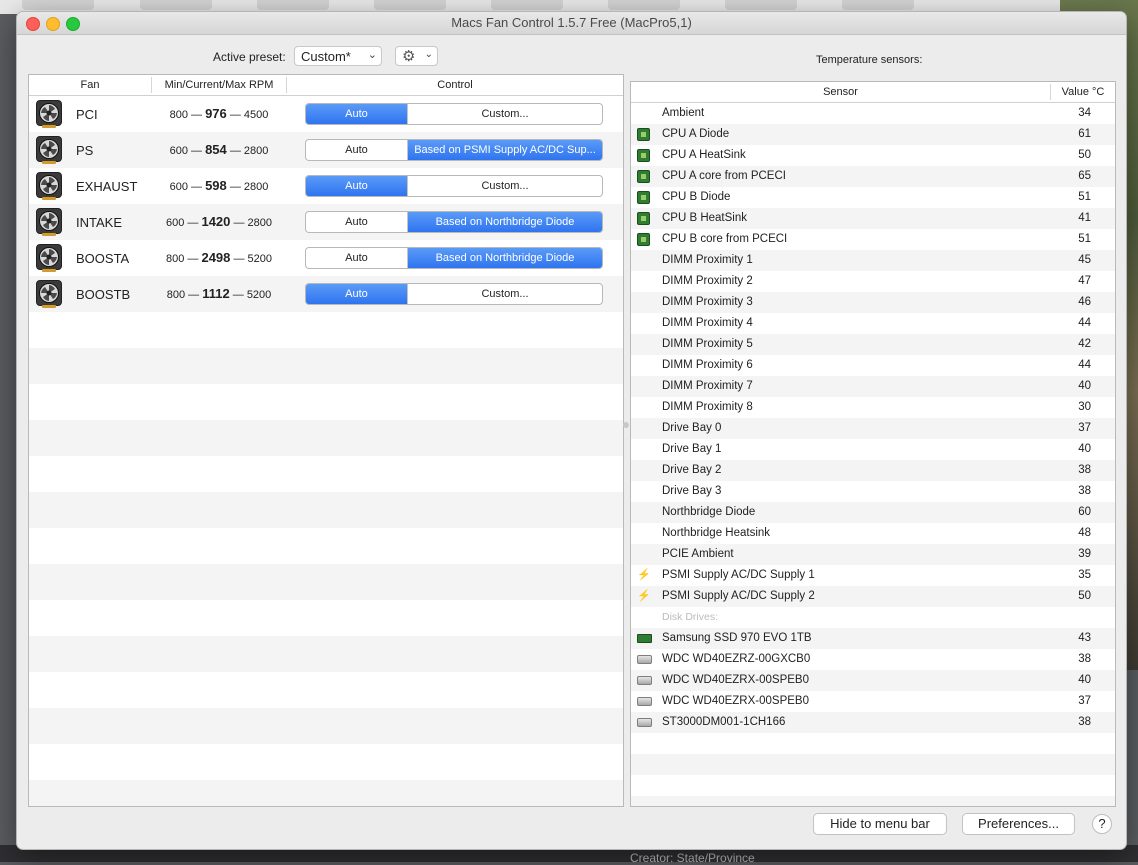 This screenshot has width=1138, height=865. Describe the element at coordinates (873, 281) in the screenshot. I see `sensor-row: DIMM Proximity 2 47` at that location.